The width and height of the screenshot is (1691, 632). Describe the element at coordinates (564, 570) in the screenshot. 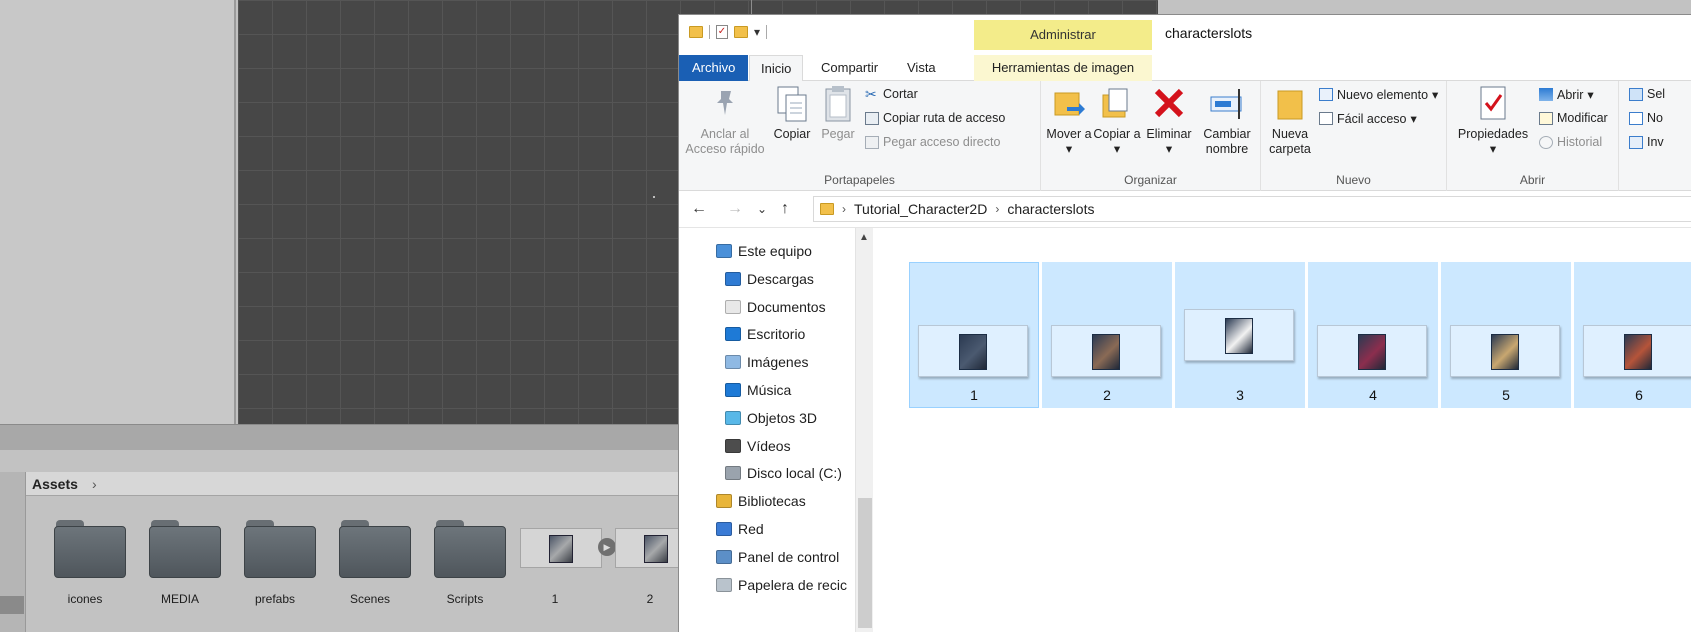

I see `asset-sprite: ▶ 1` at that location.